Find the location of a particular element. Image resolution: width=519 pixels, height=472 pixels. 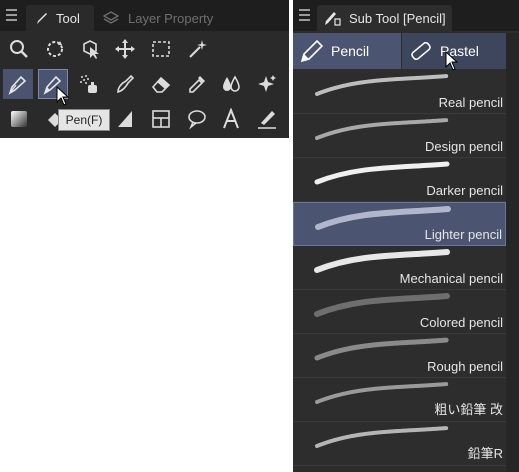

eraser-tool-button is located at coordinates (161, 84).